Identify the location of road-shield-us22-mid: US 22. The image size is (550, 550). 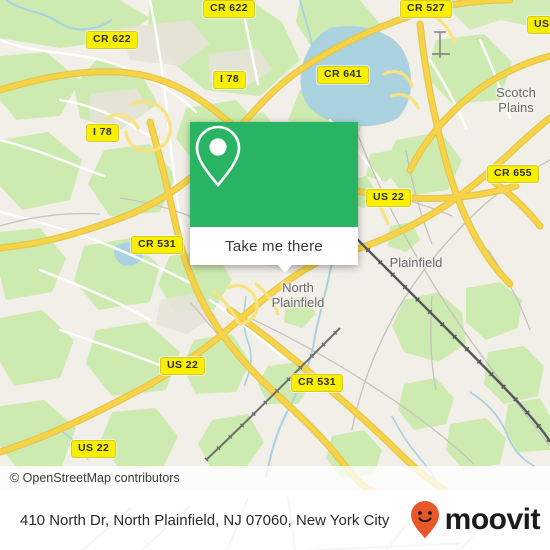
(389, 198).